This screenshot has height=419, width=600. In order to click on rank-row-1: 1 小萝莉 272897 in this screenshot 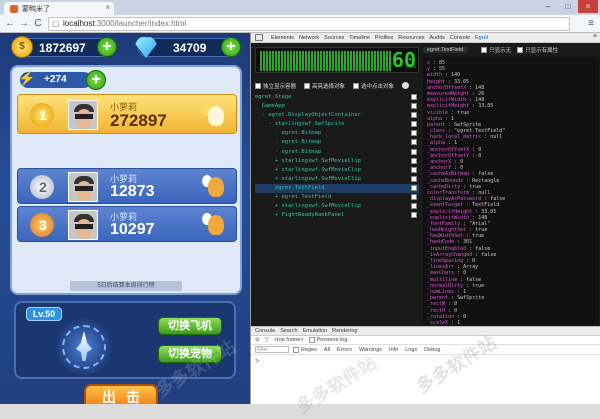, I will do `click(127, 114)`.